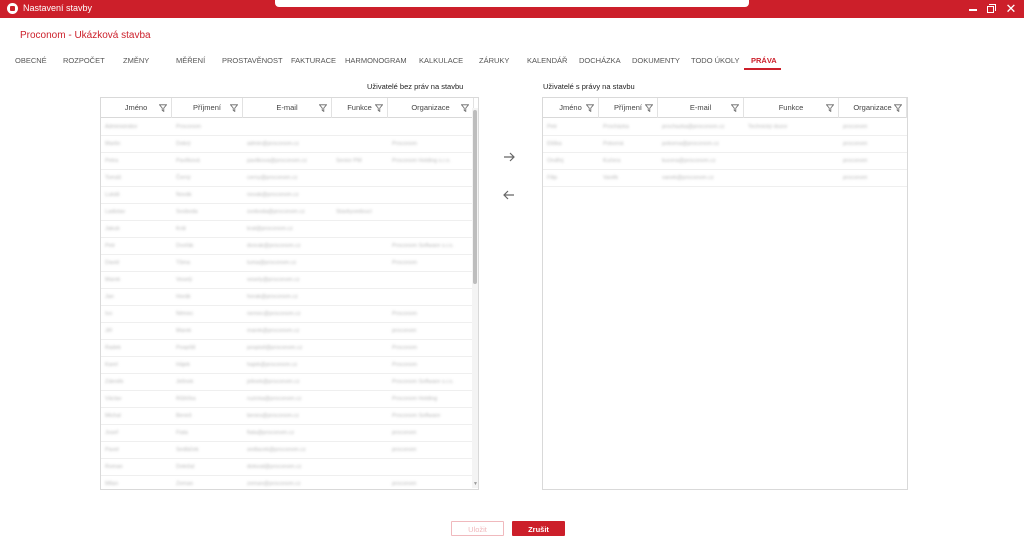  I want to click on tab-prava: PRÁVA, so click(764, 60).